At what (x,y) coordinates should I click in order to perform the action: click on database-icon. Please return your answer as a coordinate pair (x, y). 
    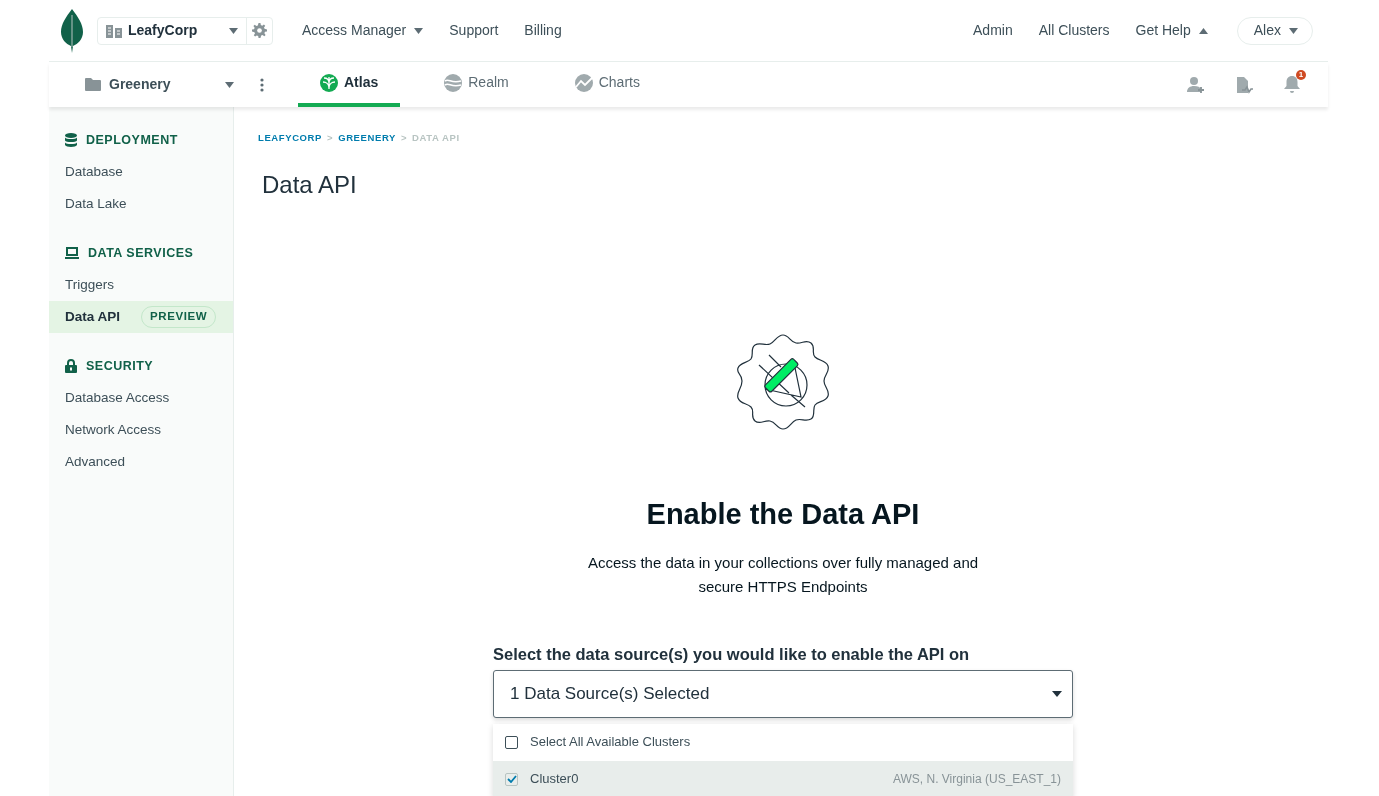
    Looking at the image, I should click on (71, 140).